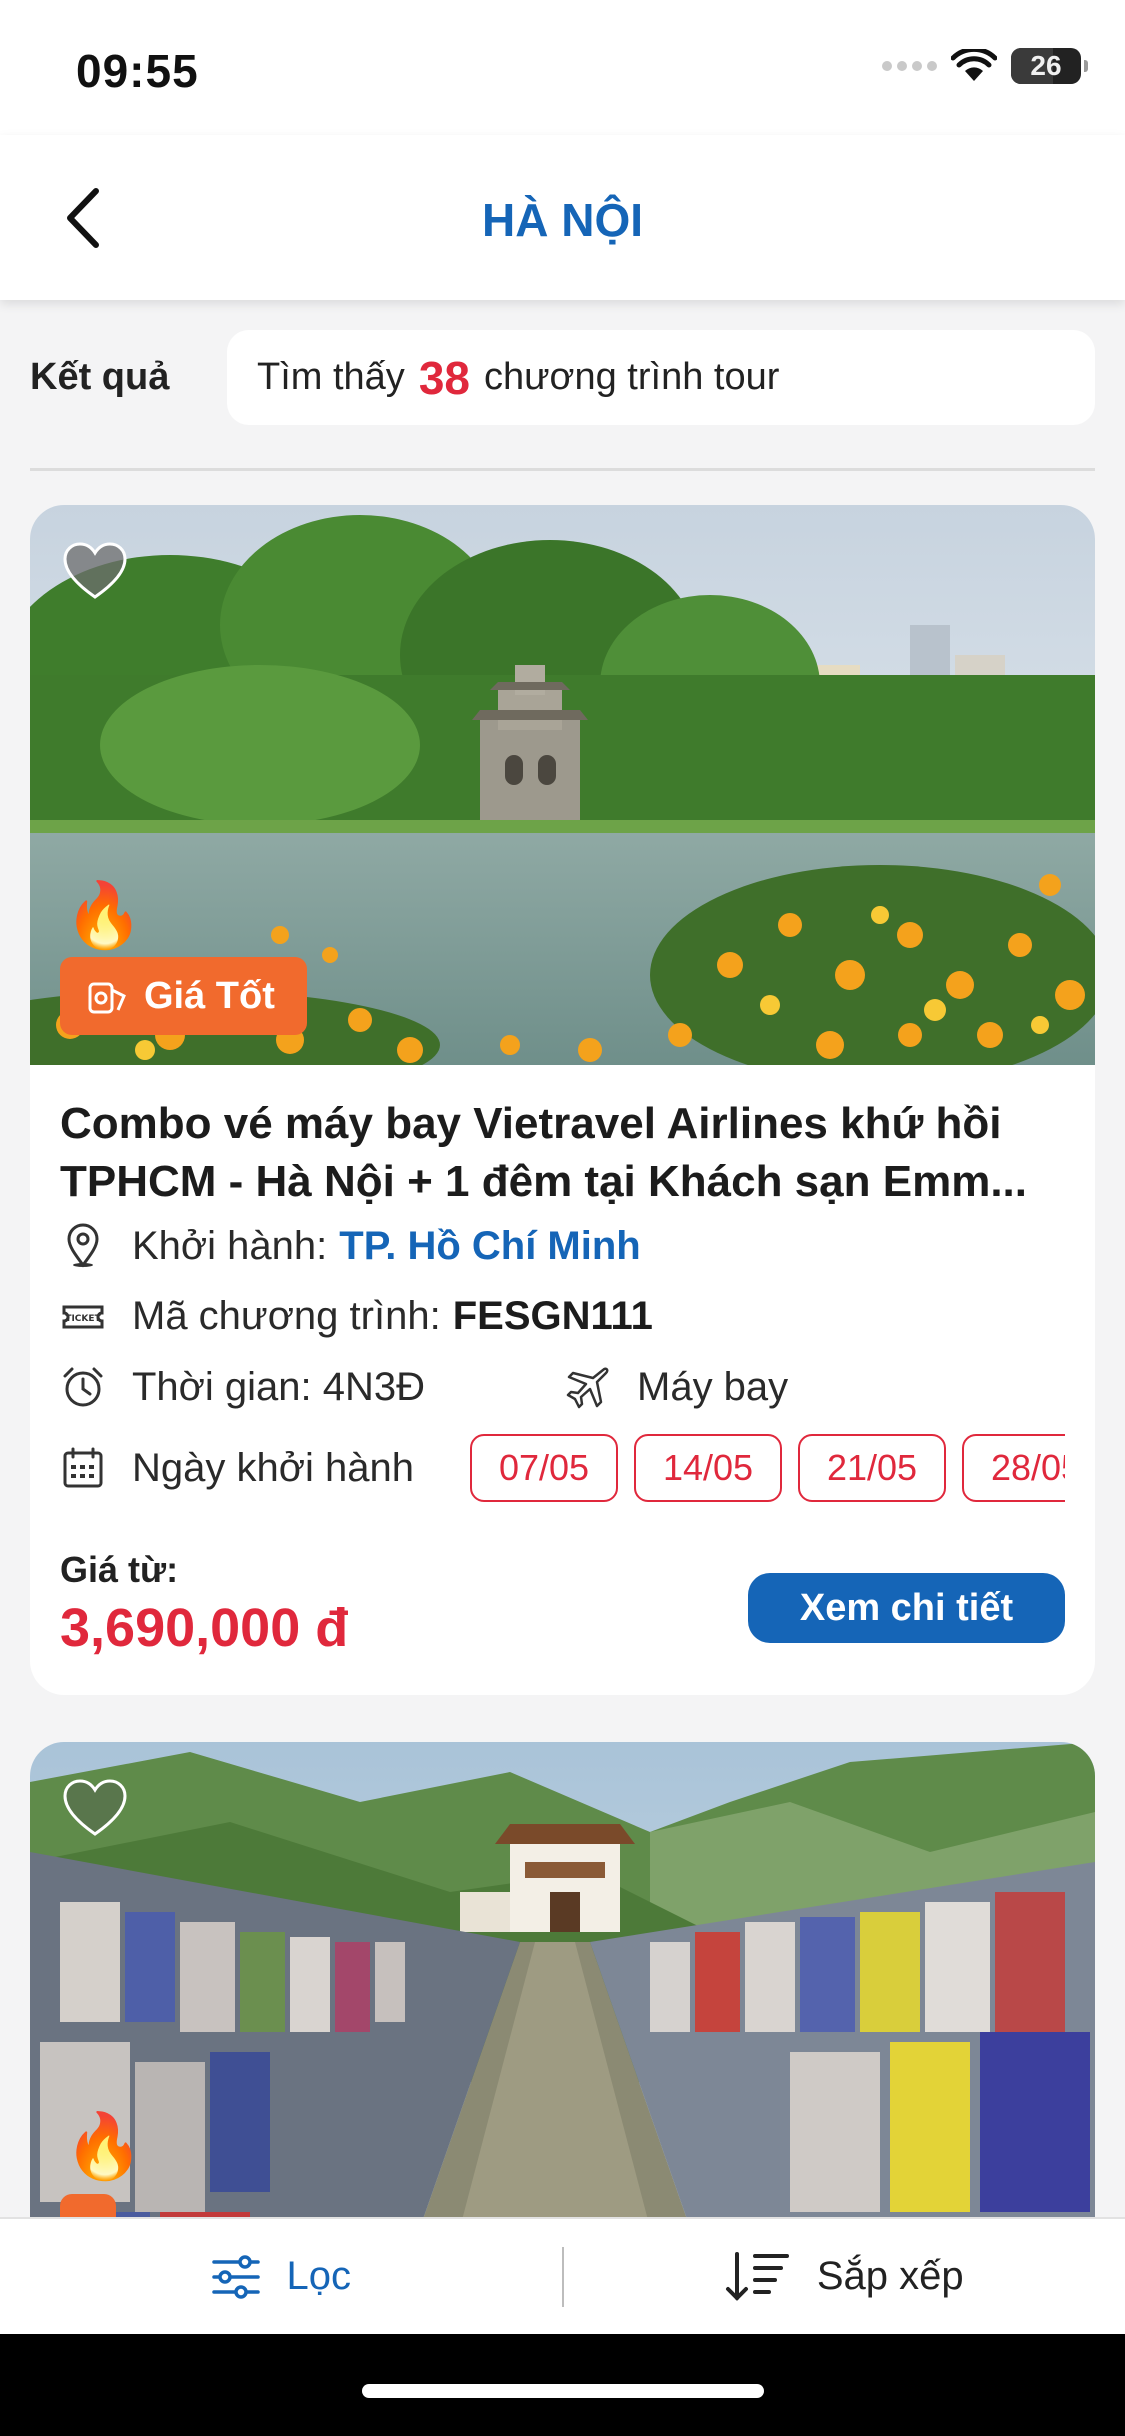  I want to click on date-chip: 28/05, so click(1013, 1468).